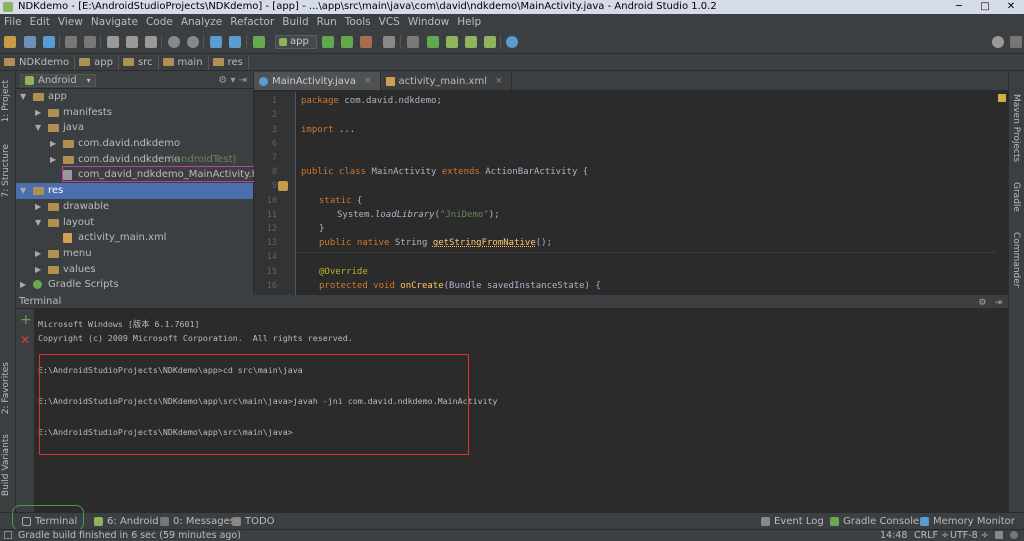 The height and width of the screenshot is (541, 1024). What do you see at coordinates (49, 42) in the screenshot?
I see `sync-icon` at bounding box center [49, 42].